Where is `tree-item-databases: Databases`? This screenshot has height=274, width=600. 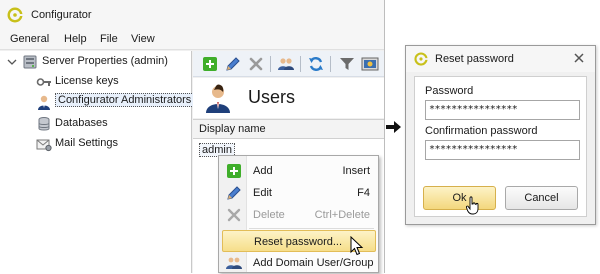 tree-item-databases: Databases is located at coordinates (111, 124).